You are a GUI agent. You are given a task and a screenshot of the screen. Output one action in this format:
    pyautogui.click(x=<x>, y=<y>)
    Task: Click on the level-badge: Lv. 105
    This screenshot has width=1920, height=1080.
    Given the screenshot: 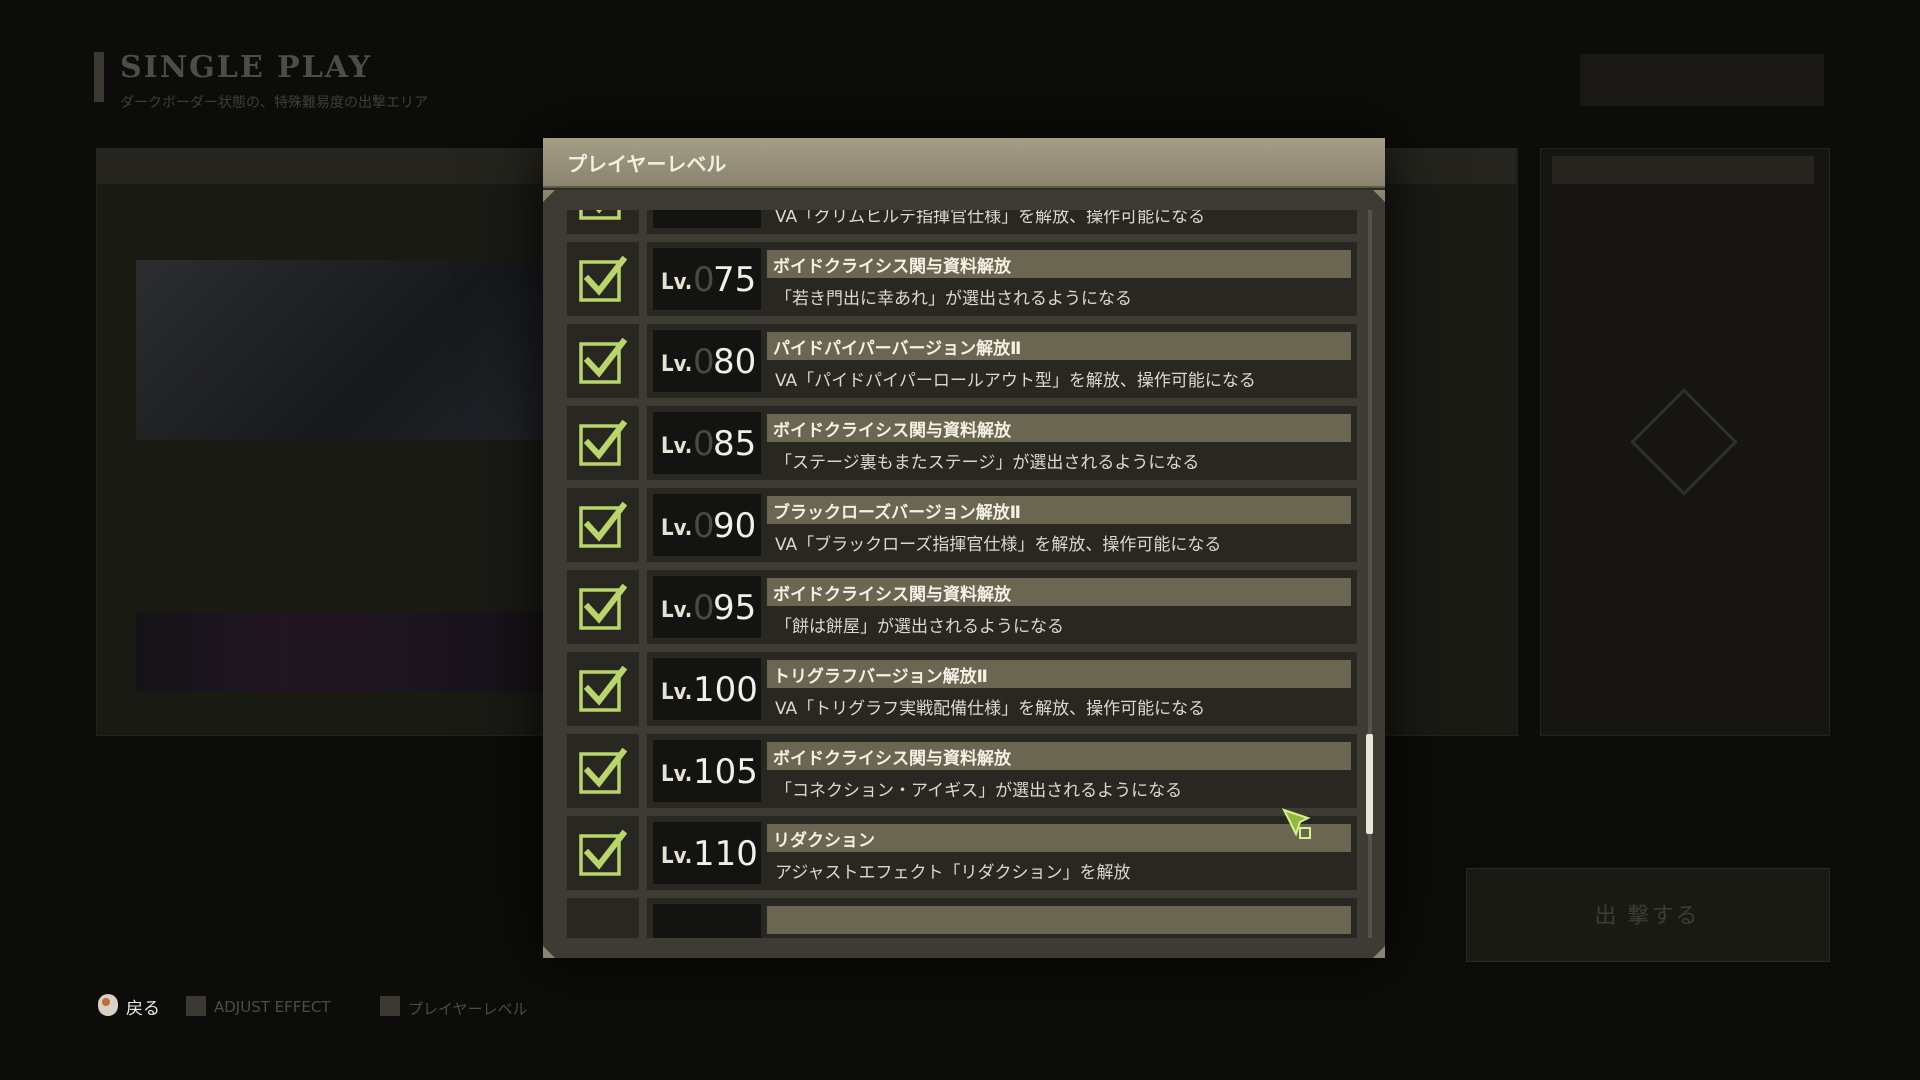 What is the action you would take?
    pyautogui.click(x=707, y=771)
    